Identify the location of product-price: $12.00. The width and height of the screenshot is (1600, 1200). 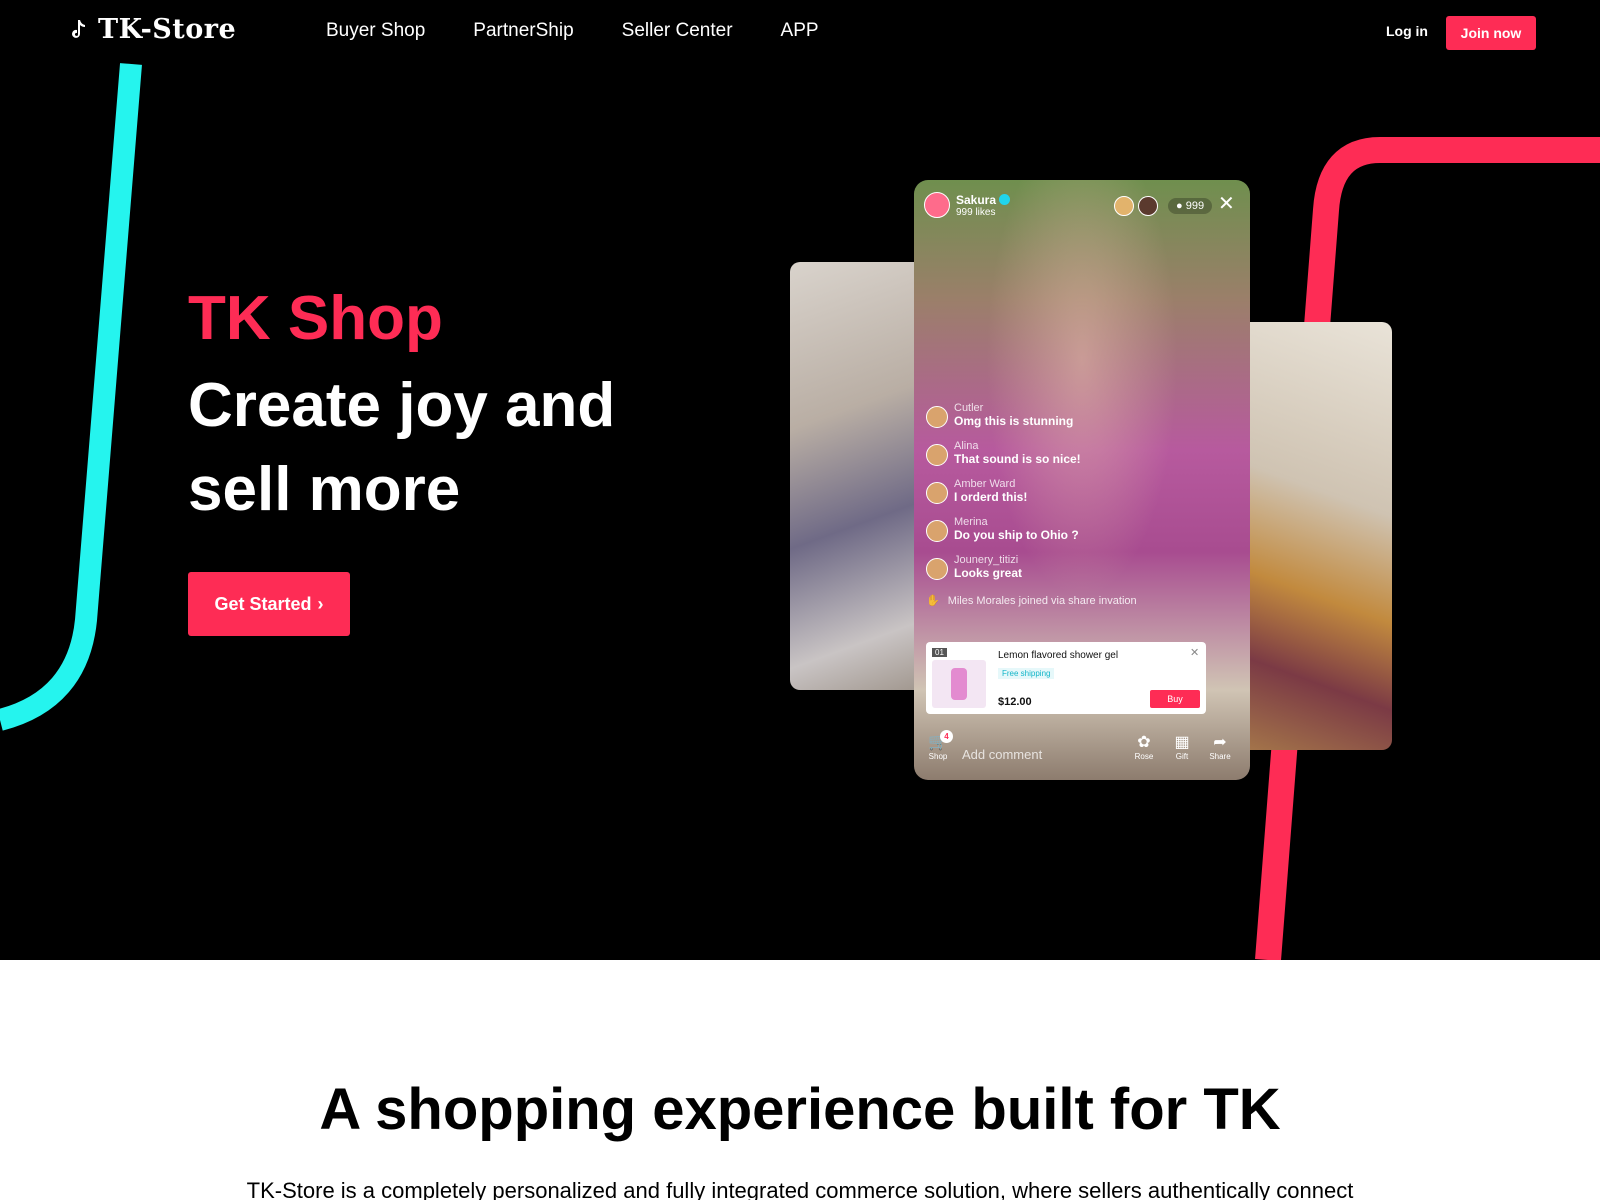
(1015, 702).